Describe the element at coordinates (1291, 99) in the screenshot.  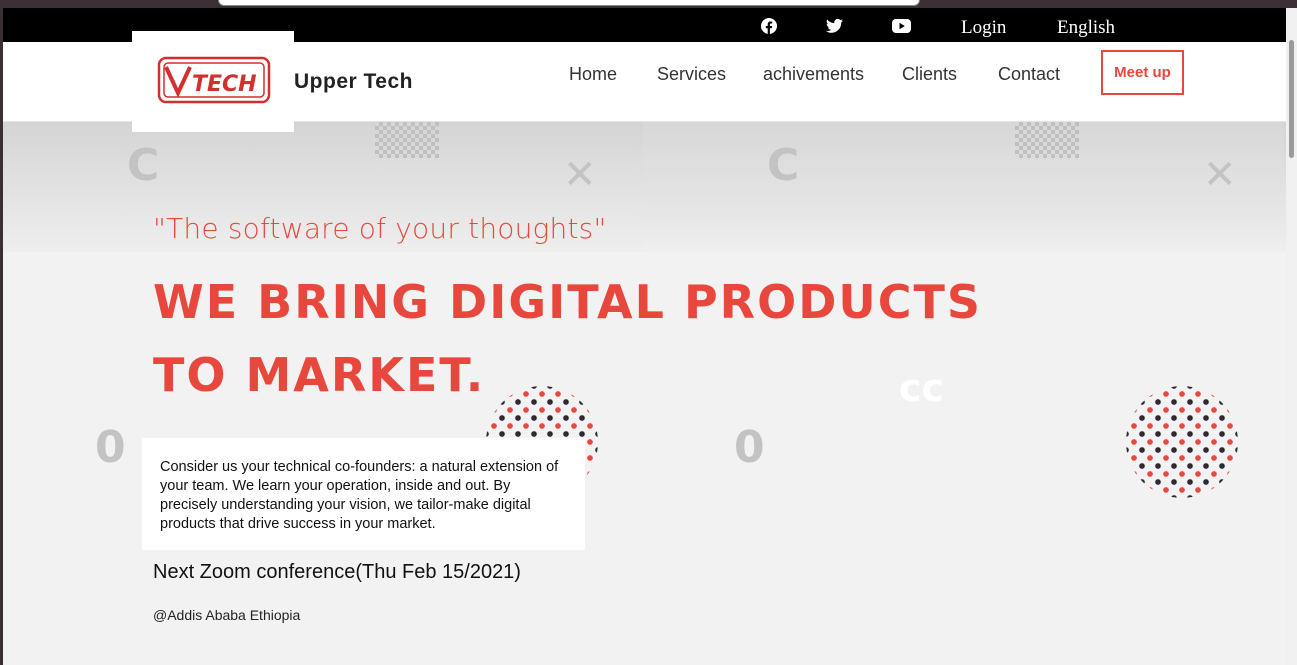
I see `scrollbar-thumb` at that location.